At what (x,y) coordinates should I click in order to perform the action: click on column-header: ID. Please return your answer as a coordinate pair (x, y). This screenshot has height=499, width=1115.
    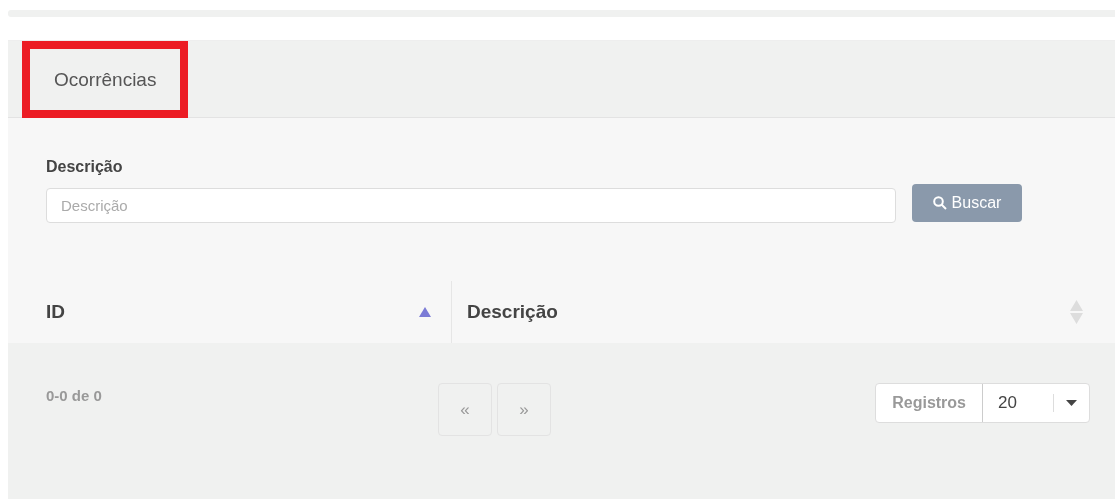
    Looking at the image, I should click on (55, 312).